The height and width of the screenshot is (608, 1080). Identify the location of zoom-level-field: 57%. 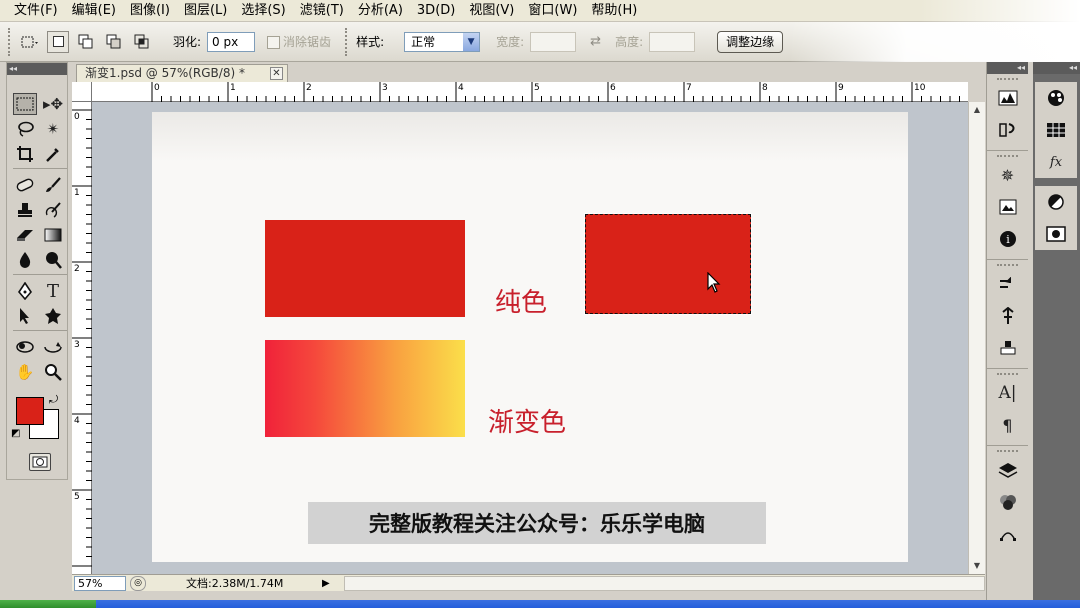
(100, 583).